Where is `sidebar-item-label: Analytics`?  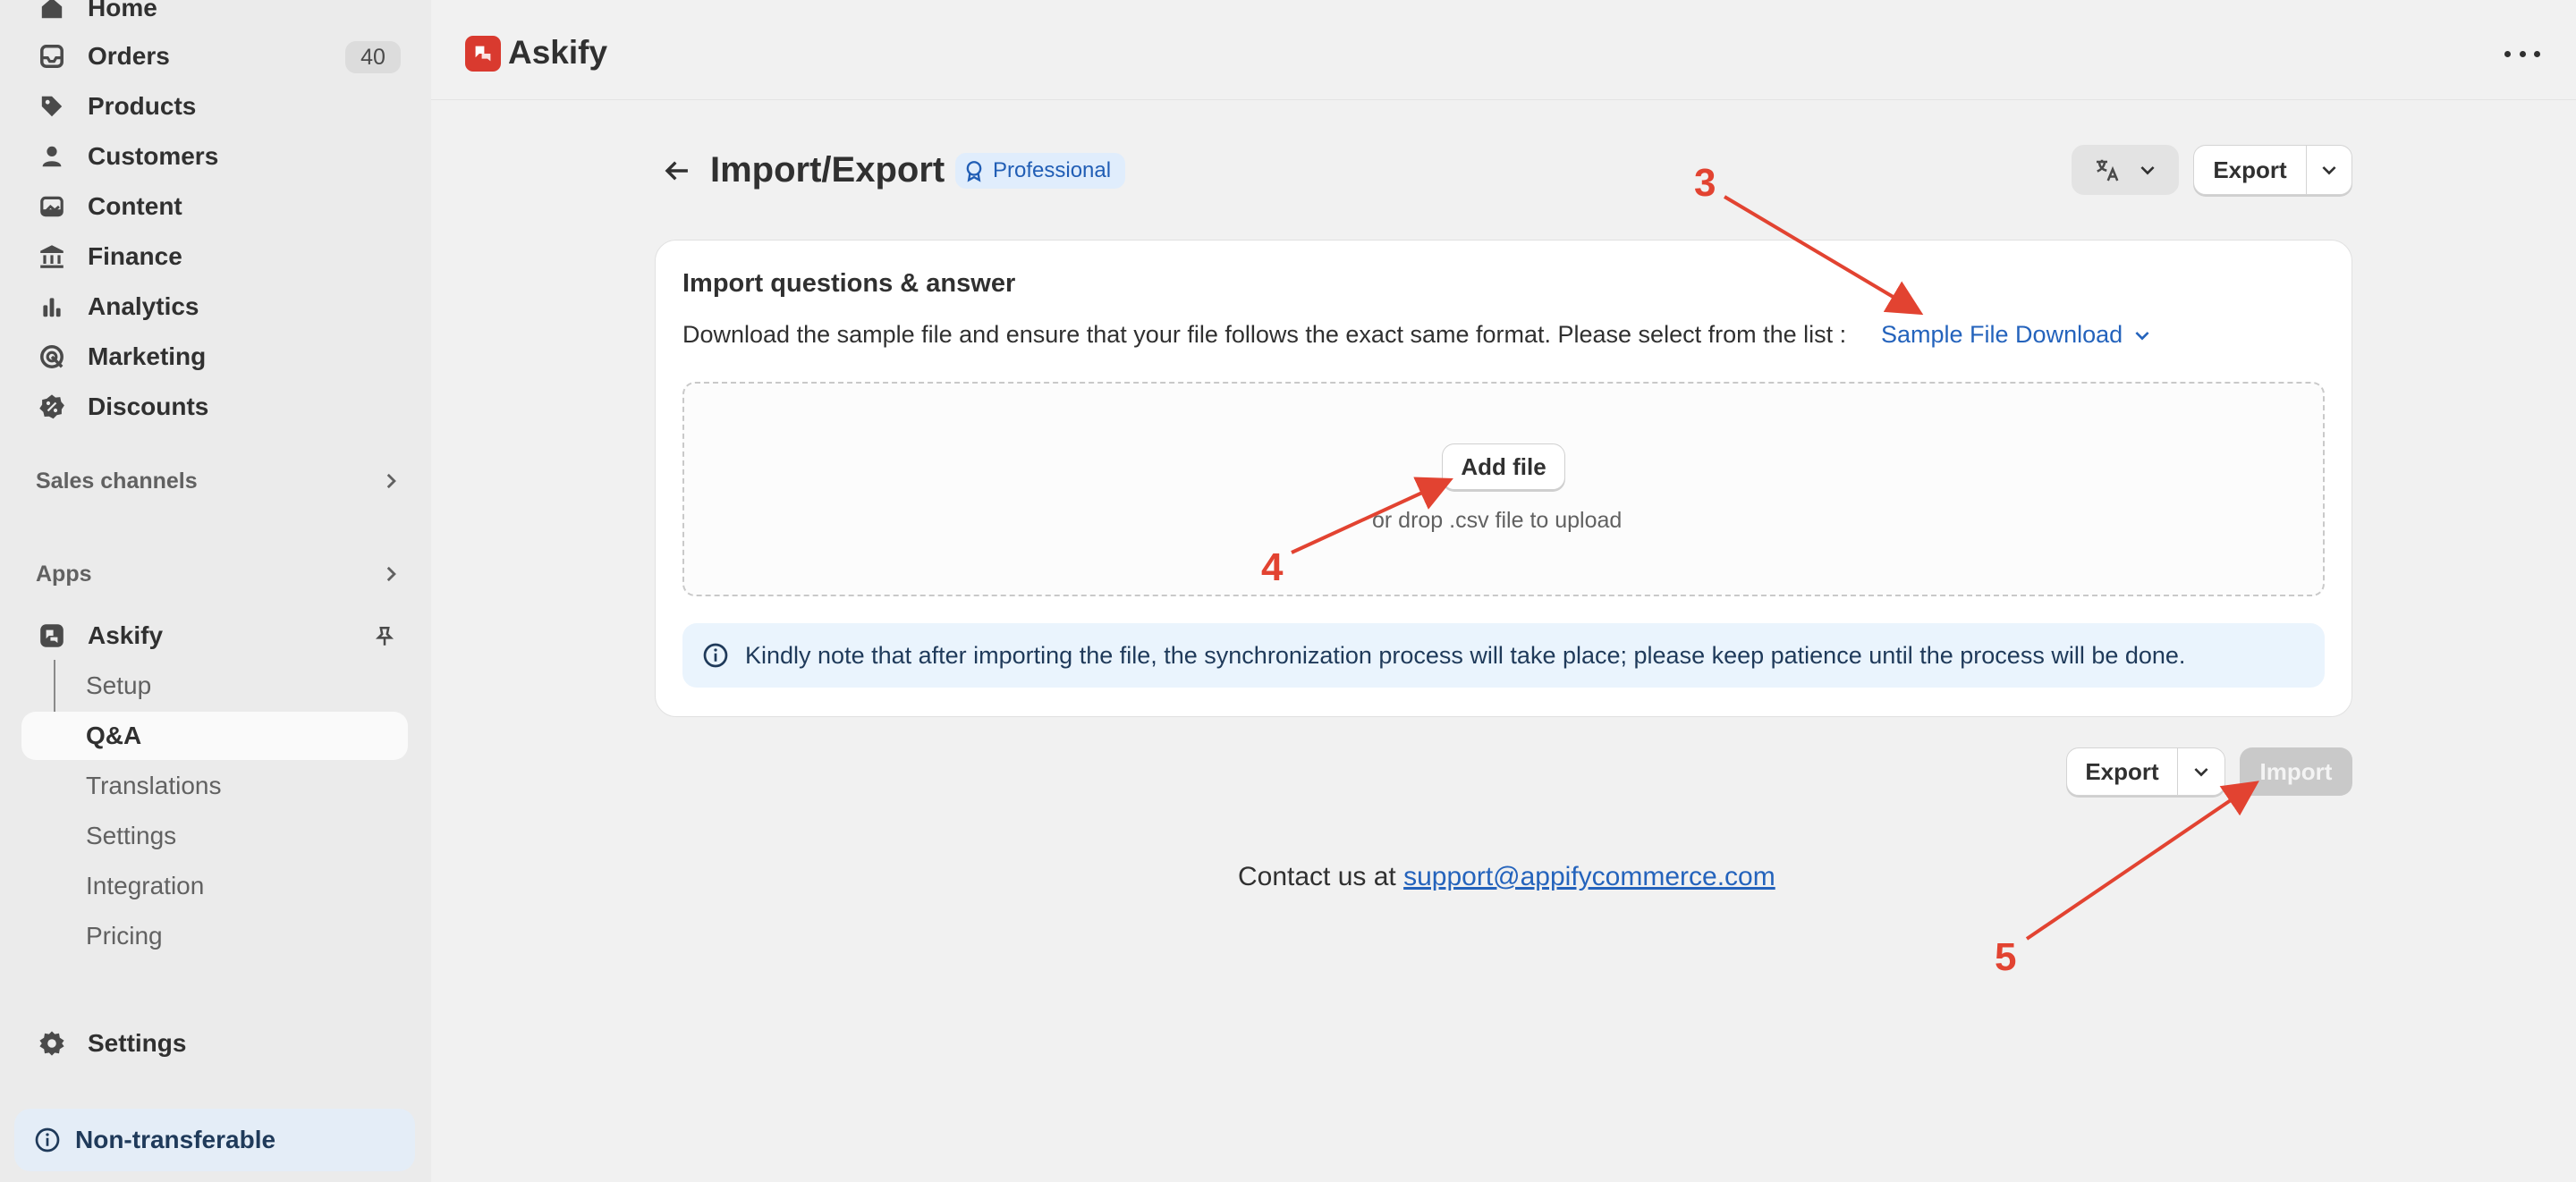
sidebar-item-label: Analytics is located at coordinates (143, 306).